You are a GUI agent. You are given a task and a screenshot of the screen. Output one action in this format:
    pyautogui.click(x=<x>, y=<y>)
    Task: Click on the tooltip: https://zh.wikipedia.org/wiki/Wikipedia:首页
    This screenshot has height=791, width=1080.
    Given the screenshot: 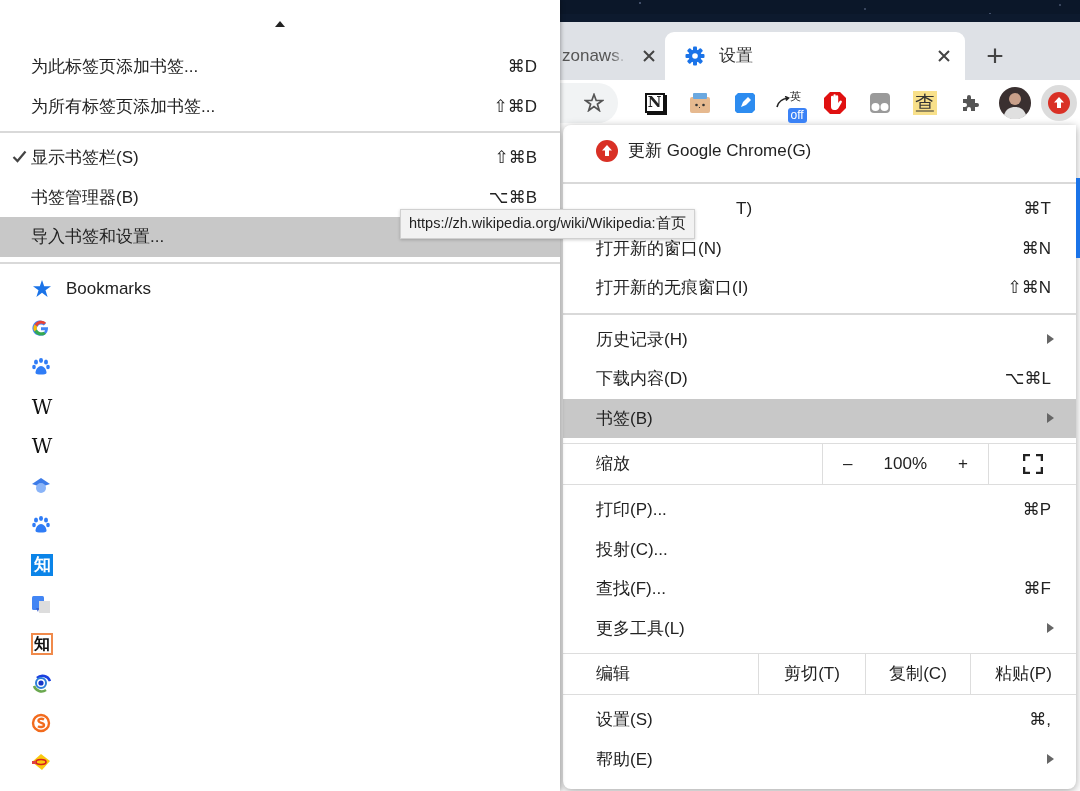 What is the action you would take?
    pyautogui.click(x=547, y=224)
    